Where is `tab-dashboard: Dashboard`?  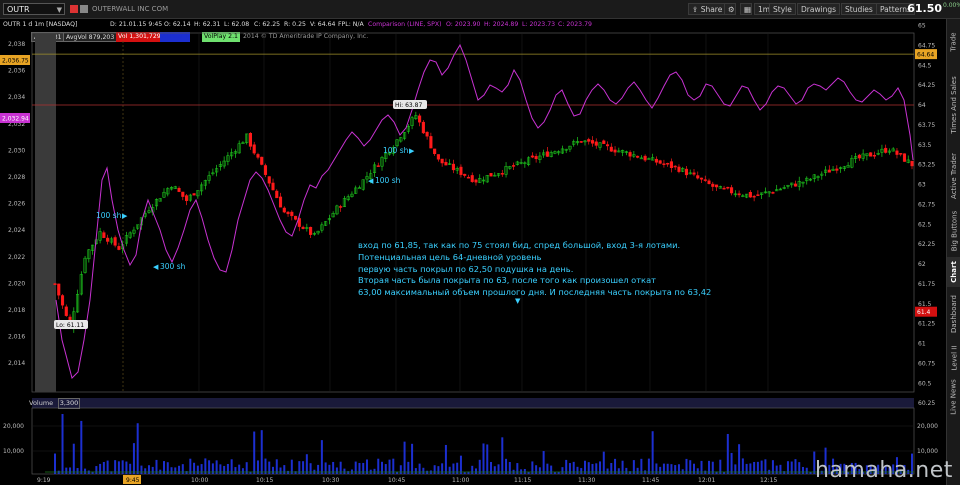 tab-dashboard: Dashboard is located at coordinates (953, 314).